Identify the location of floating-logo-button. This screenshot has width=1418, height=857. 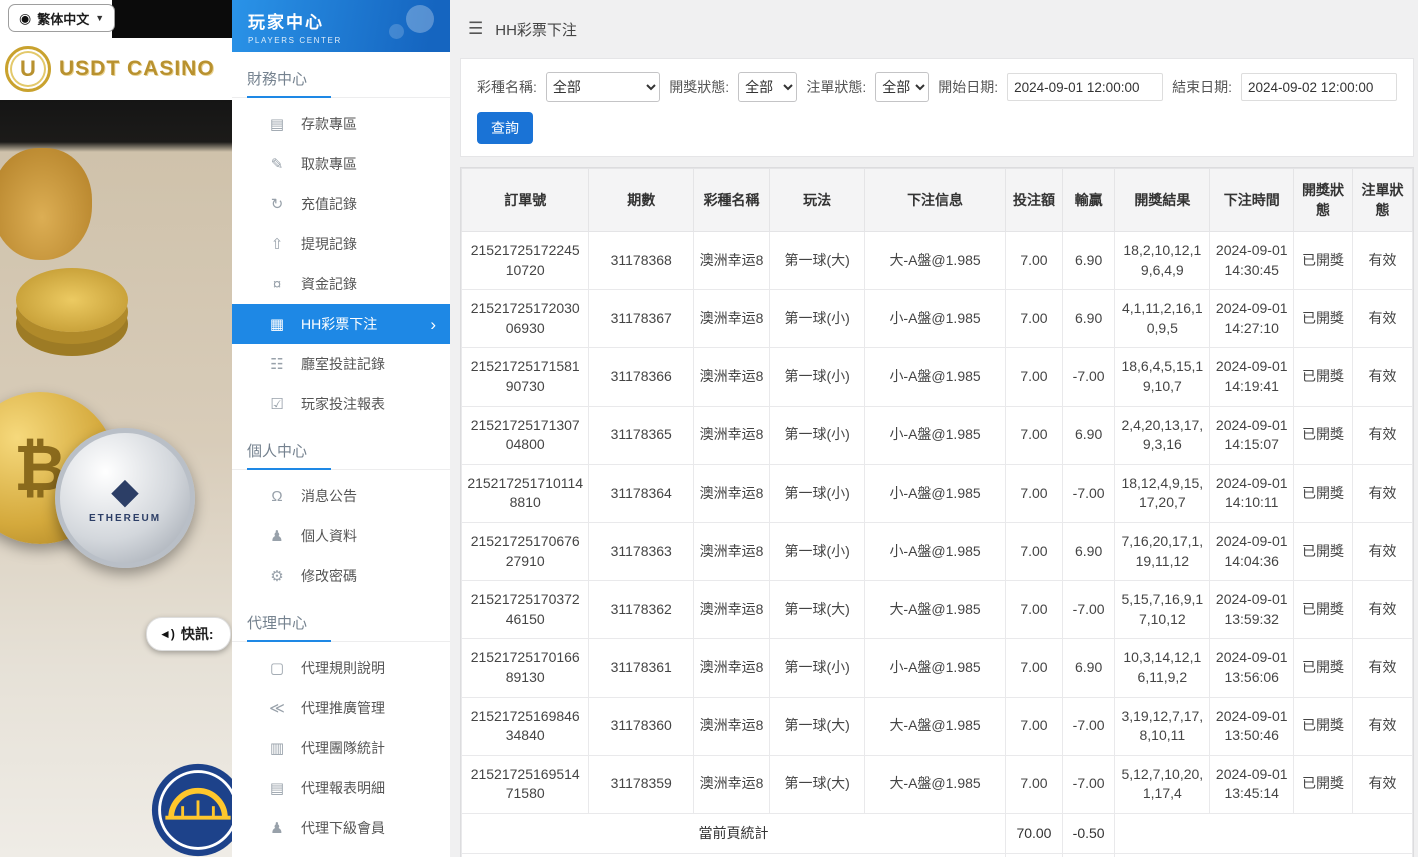
(191, 809).